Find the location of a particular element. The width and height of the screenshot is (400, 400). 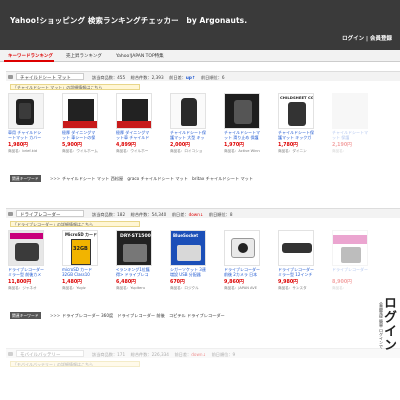

product-card: 極厚 ダイニングマット 車シートの保護マット 5,900円 商品名：ウイルホーム is located at coordinates (80, 123).